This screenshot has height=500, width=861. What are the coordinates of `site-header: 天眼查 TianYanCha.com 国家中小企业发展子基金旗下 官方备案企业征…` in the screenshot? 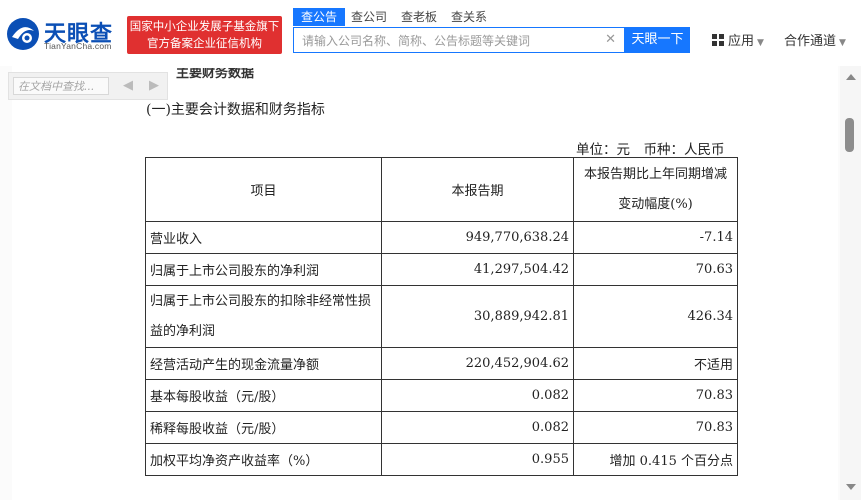 It's located at (430, 33).